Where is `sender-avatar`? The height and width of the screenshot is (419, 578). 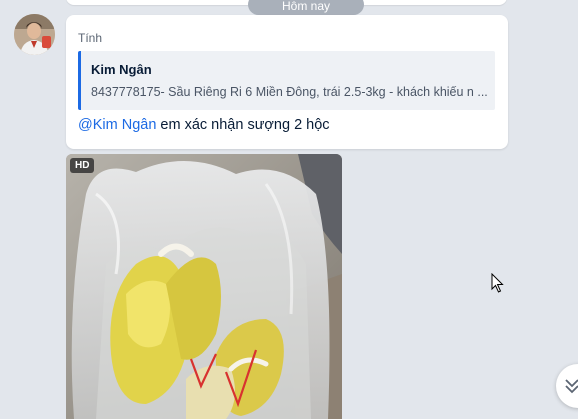 sender-avatar is located at coordinates (34, 34).